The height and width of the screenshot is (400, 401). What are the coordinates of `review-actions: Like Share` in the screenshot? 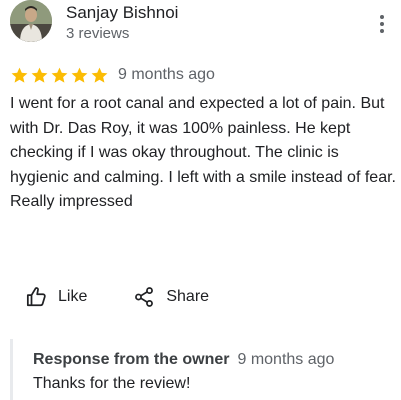 It's located at (117, 297).